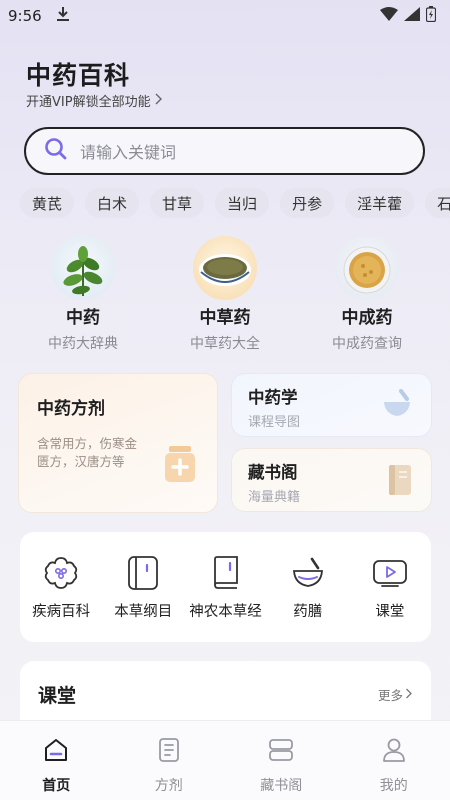 The image size is (450, 800). I want to click on tab-profile: 我的, so click(394, 760).